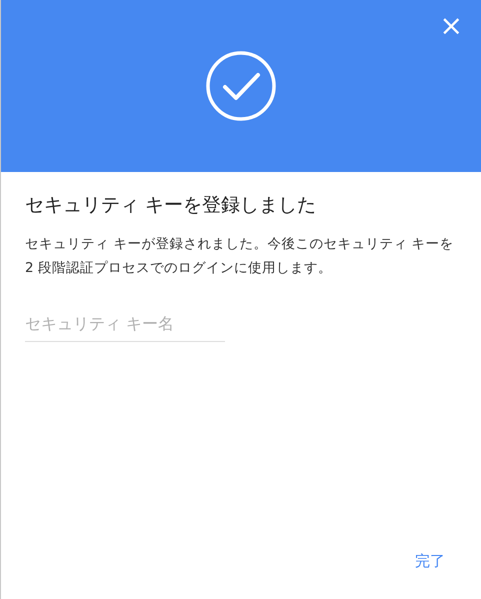 The image size is (481, 599). Describe the element at coordinates (430, 561) in the screenshot. I see `done-button: 完了` at that location.